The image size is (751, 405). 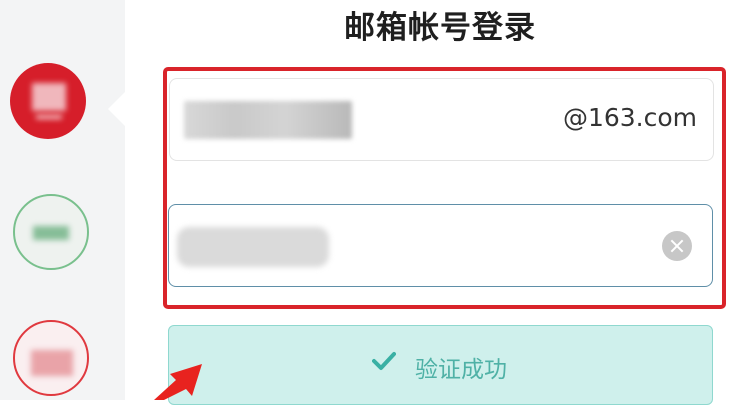 What do you see at coordinates (253, 247) in the screenshot?
I see `password-value-blurred` at bounding box center [253, 247].